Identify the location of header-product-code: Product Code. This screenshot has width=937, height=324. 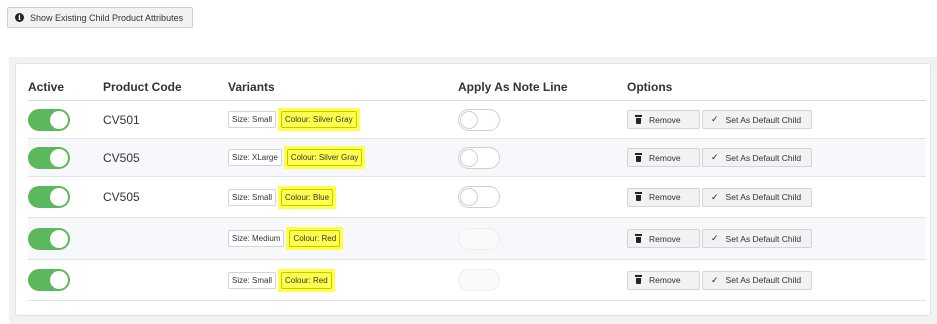
(165, 87).